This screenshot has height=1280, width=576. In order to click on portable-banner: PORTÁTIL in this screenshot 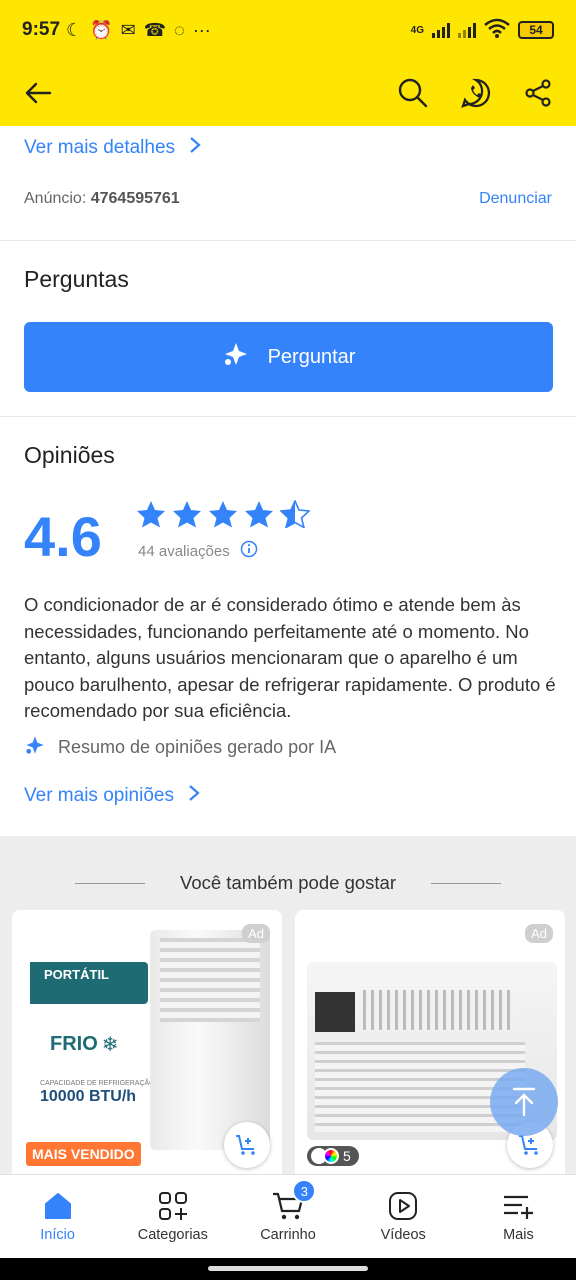, I will do `click(89, 983)`.